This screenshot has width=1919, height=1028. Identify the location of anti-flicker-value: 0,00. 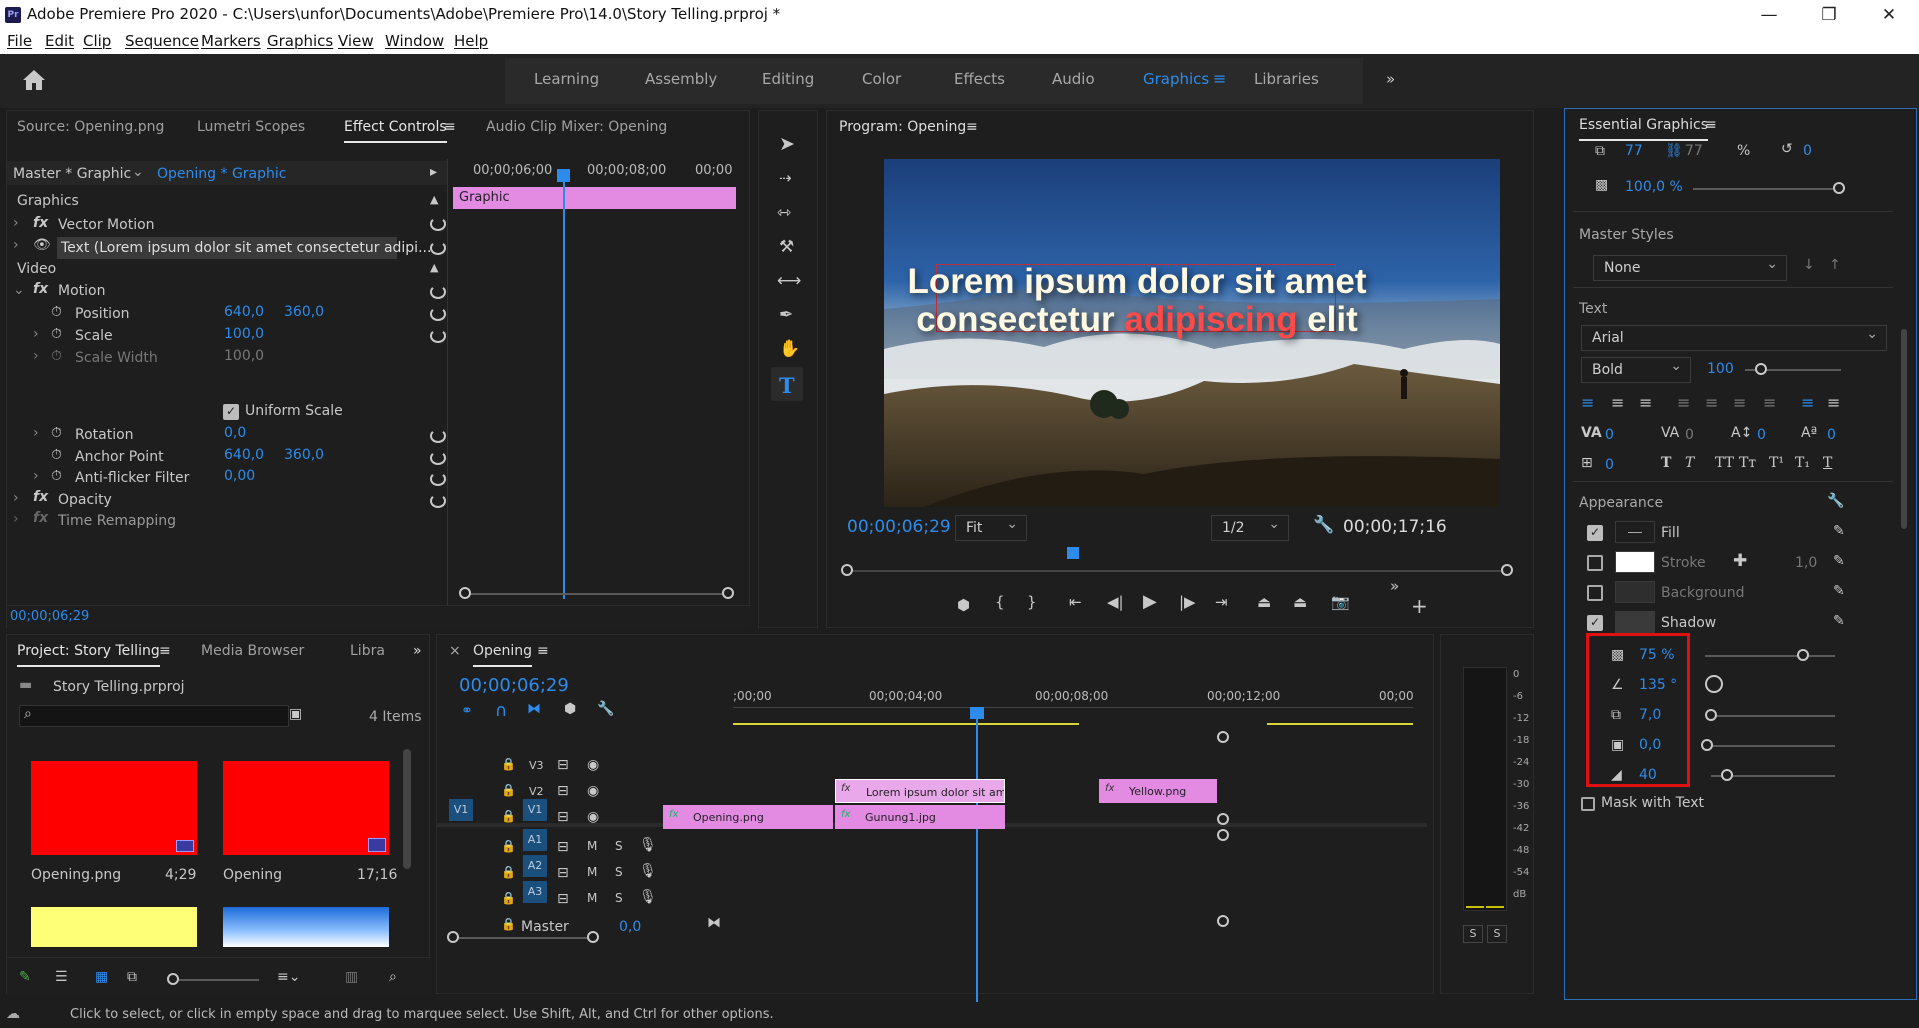
(239, 476).